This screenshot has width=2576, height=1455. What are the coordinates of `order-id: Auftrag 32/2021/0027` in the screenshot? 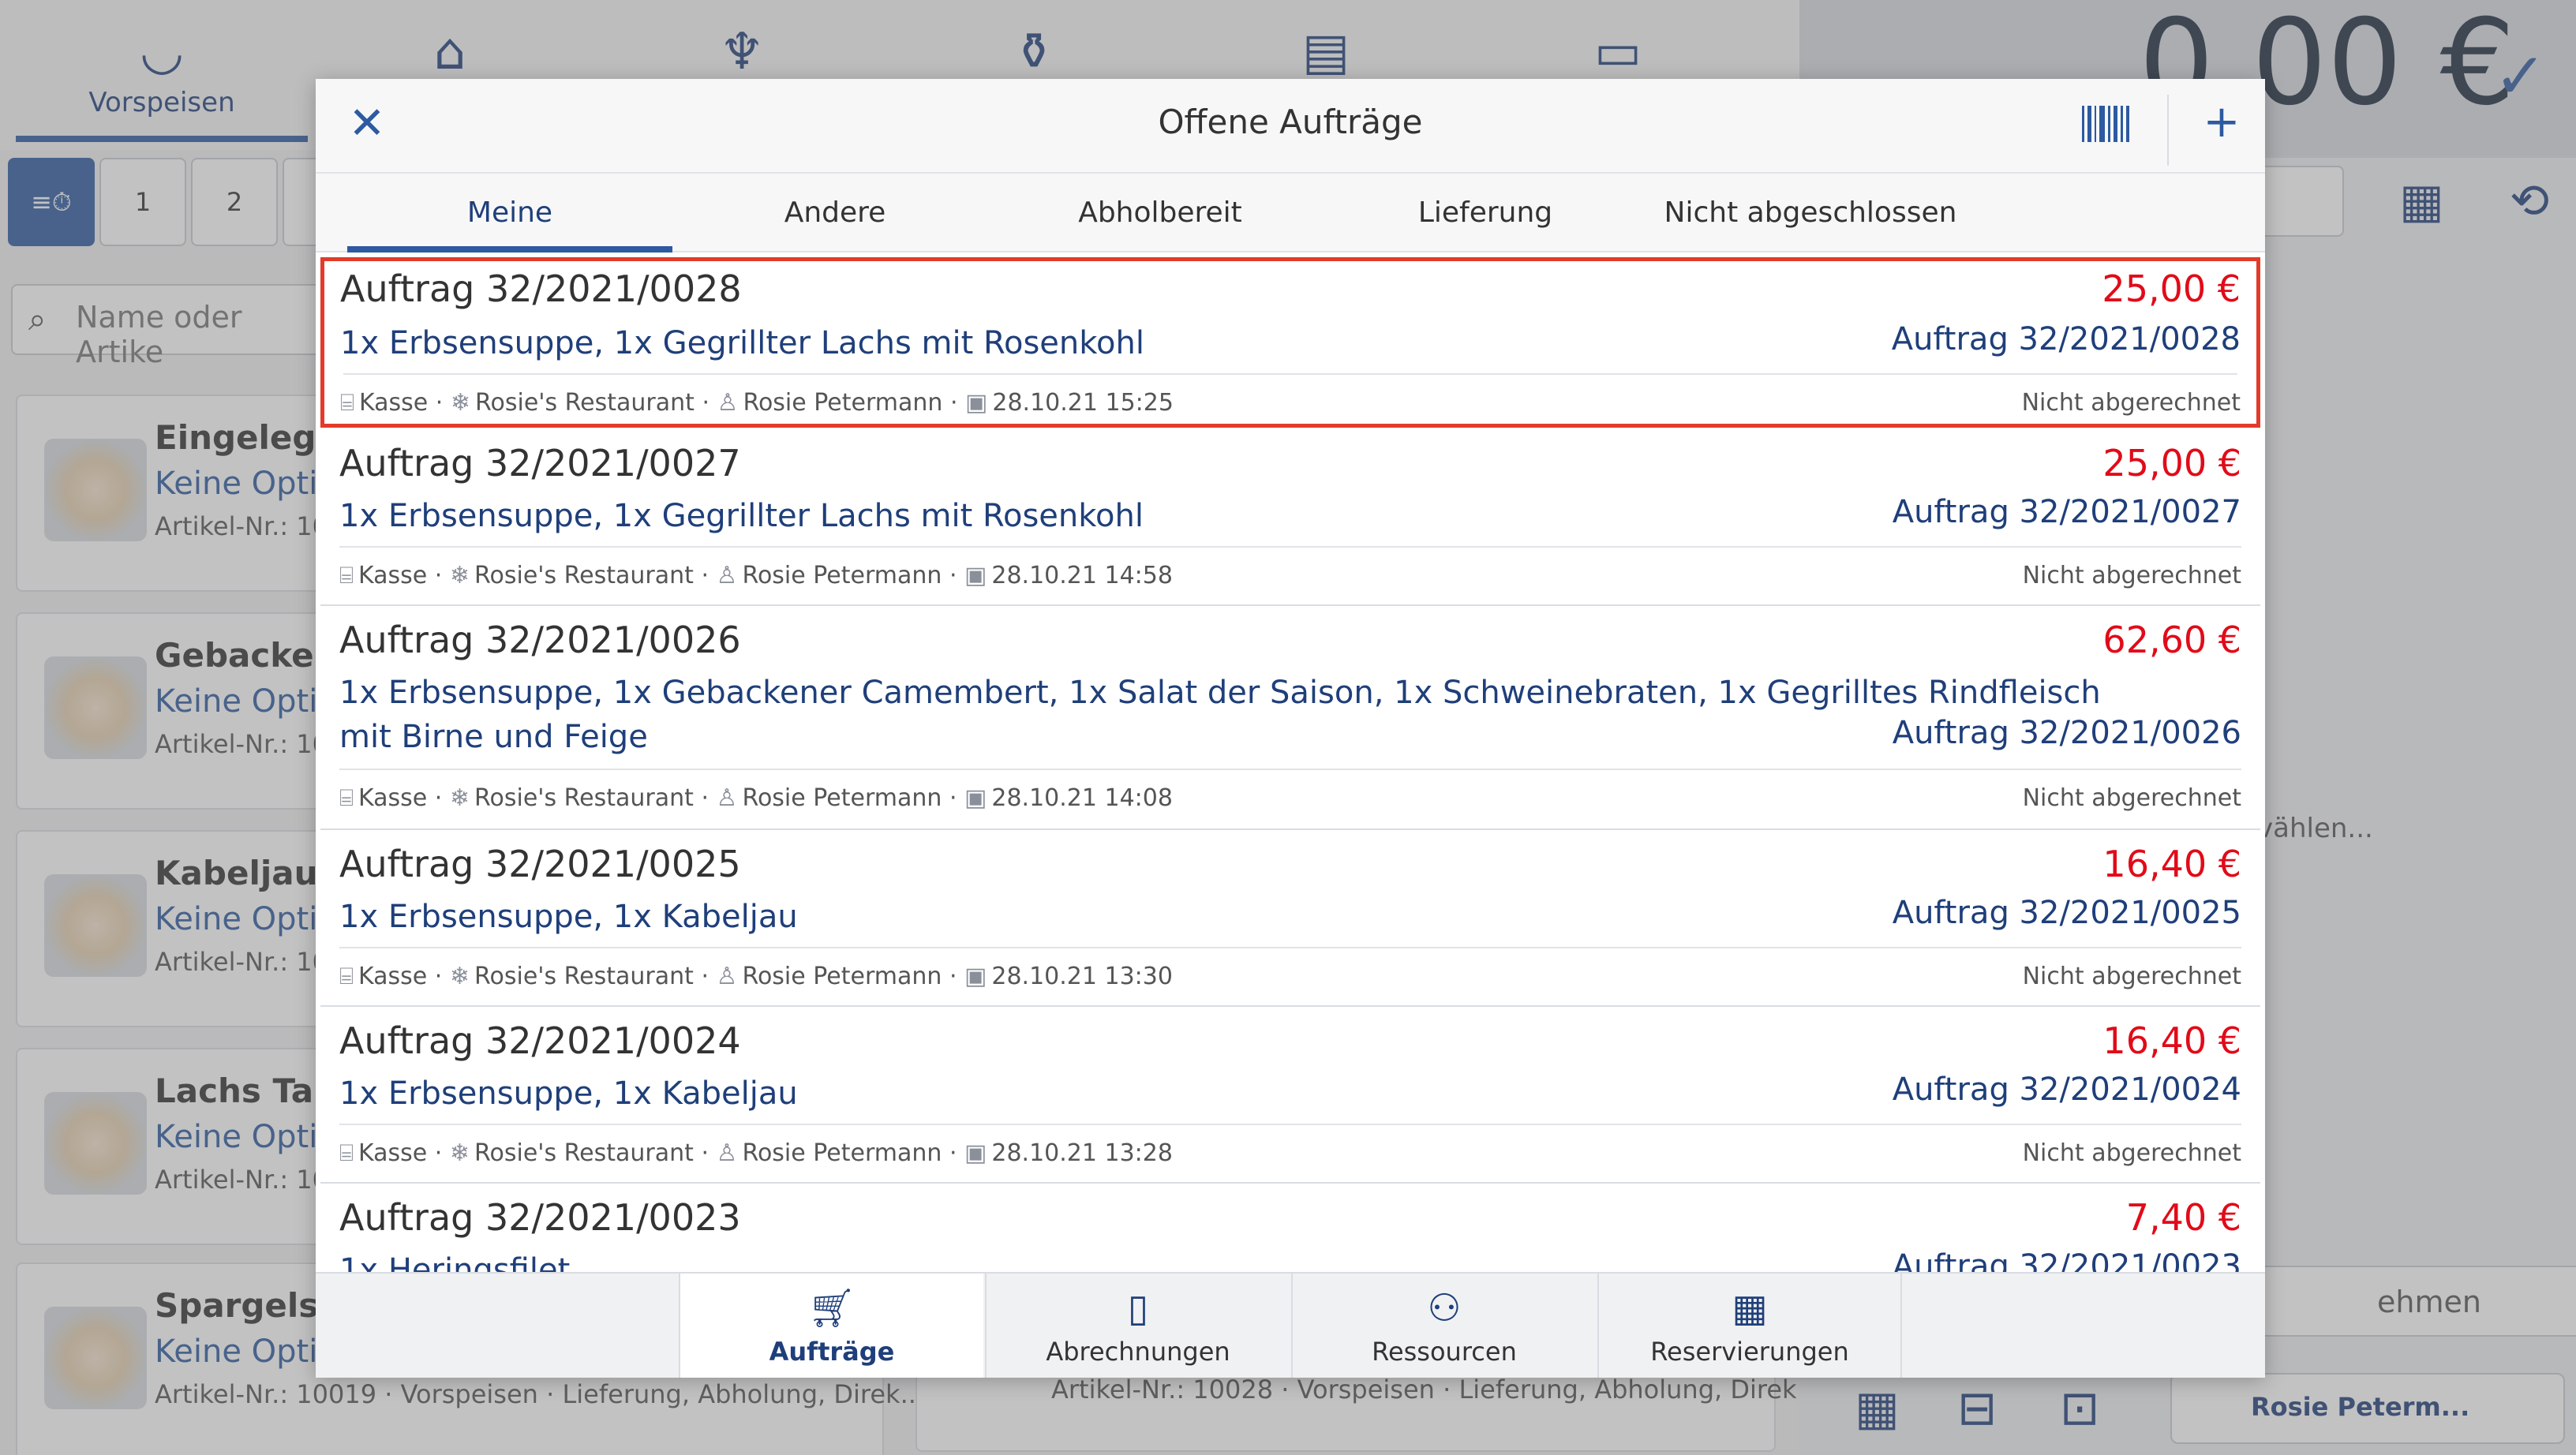 It's located at (540, 463).